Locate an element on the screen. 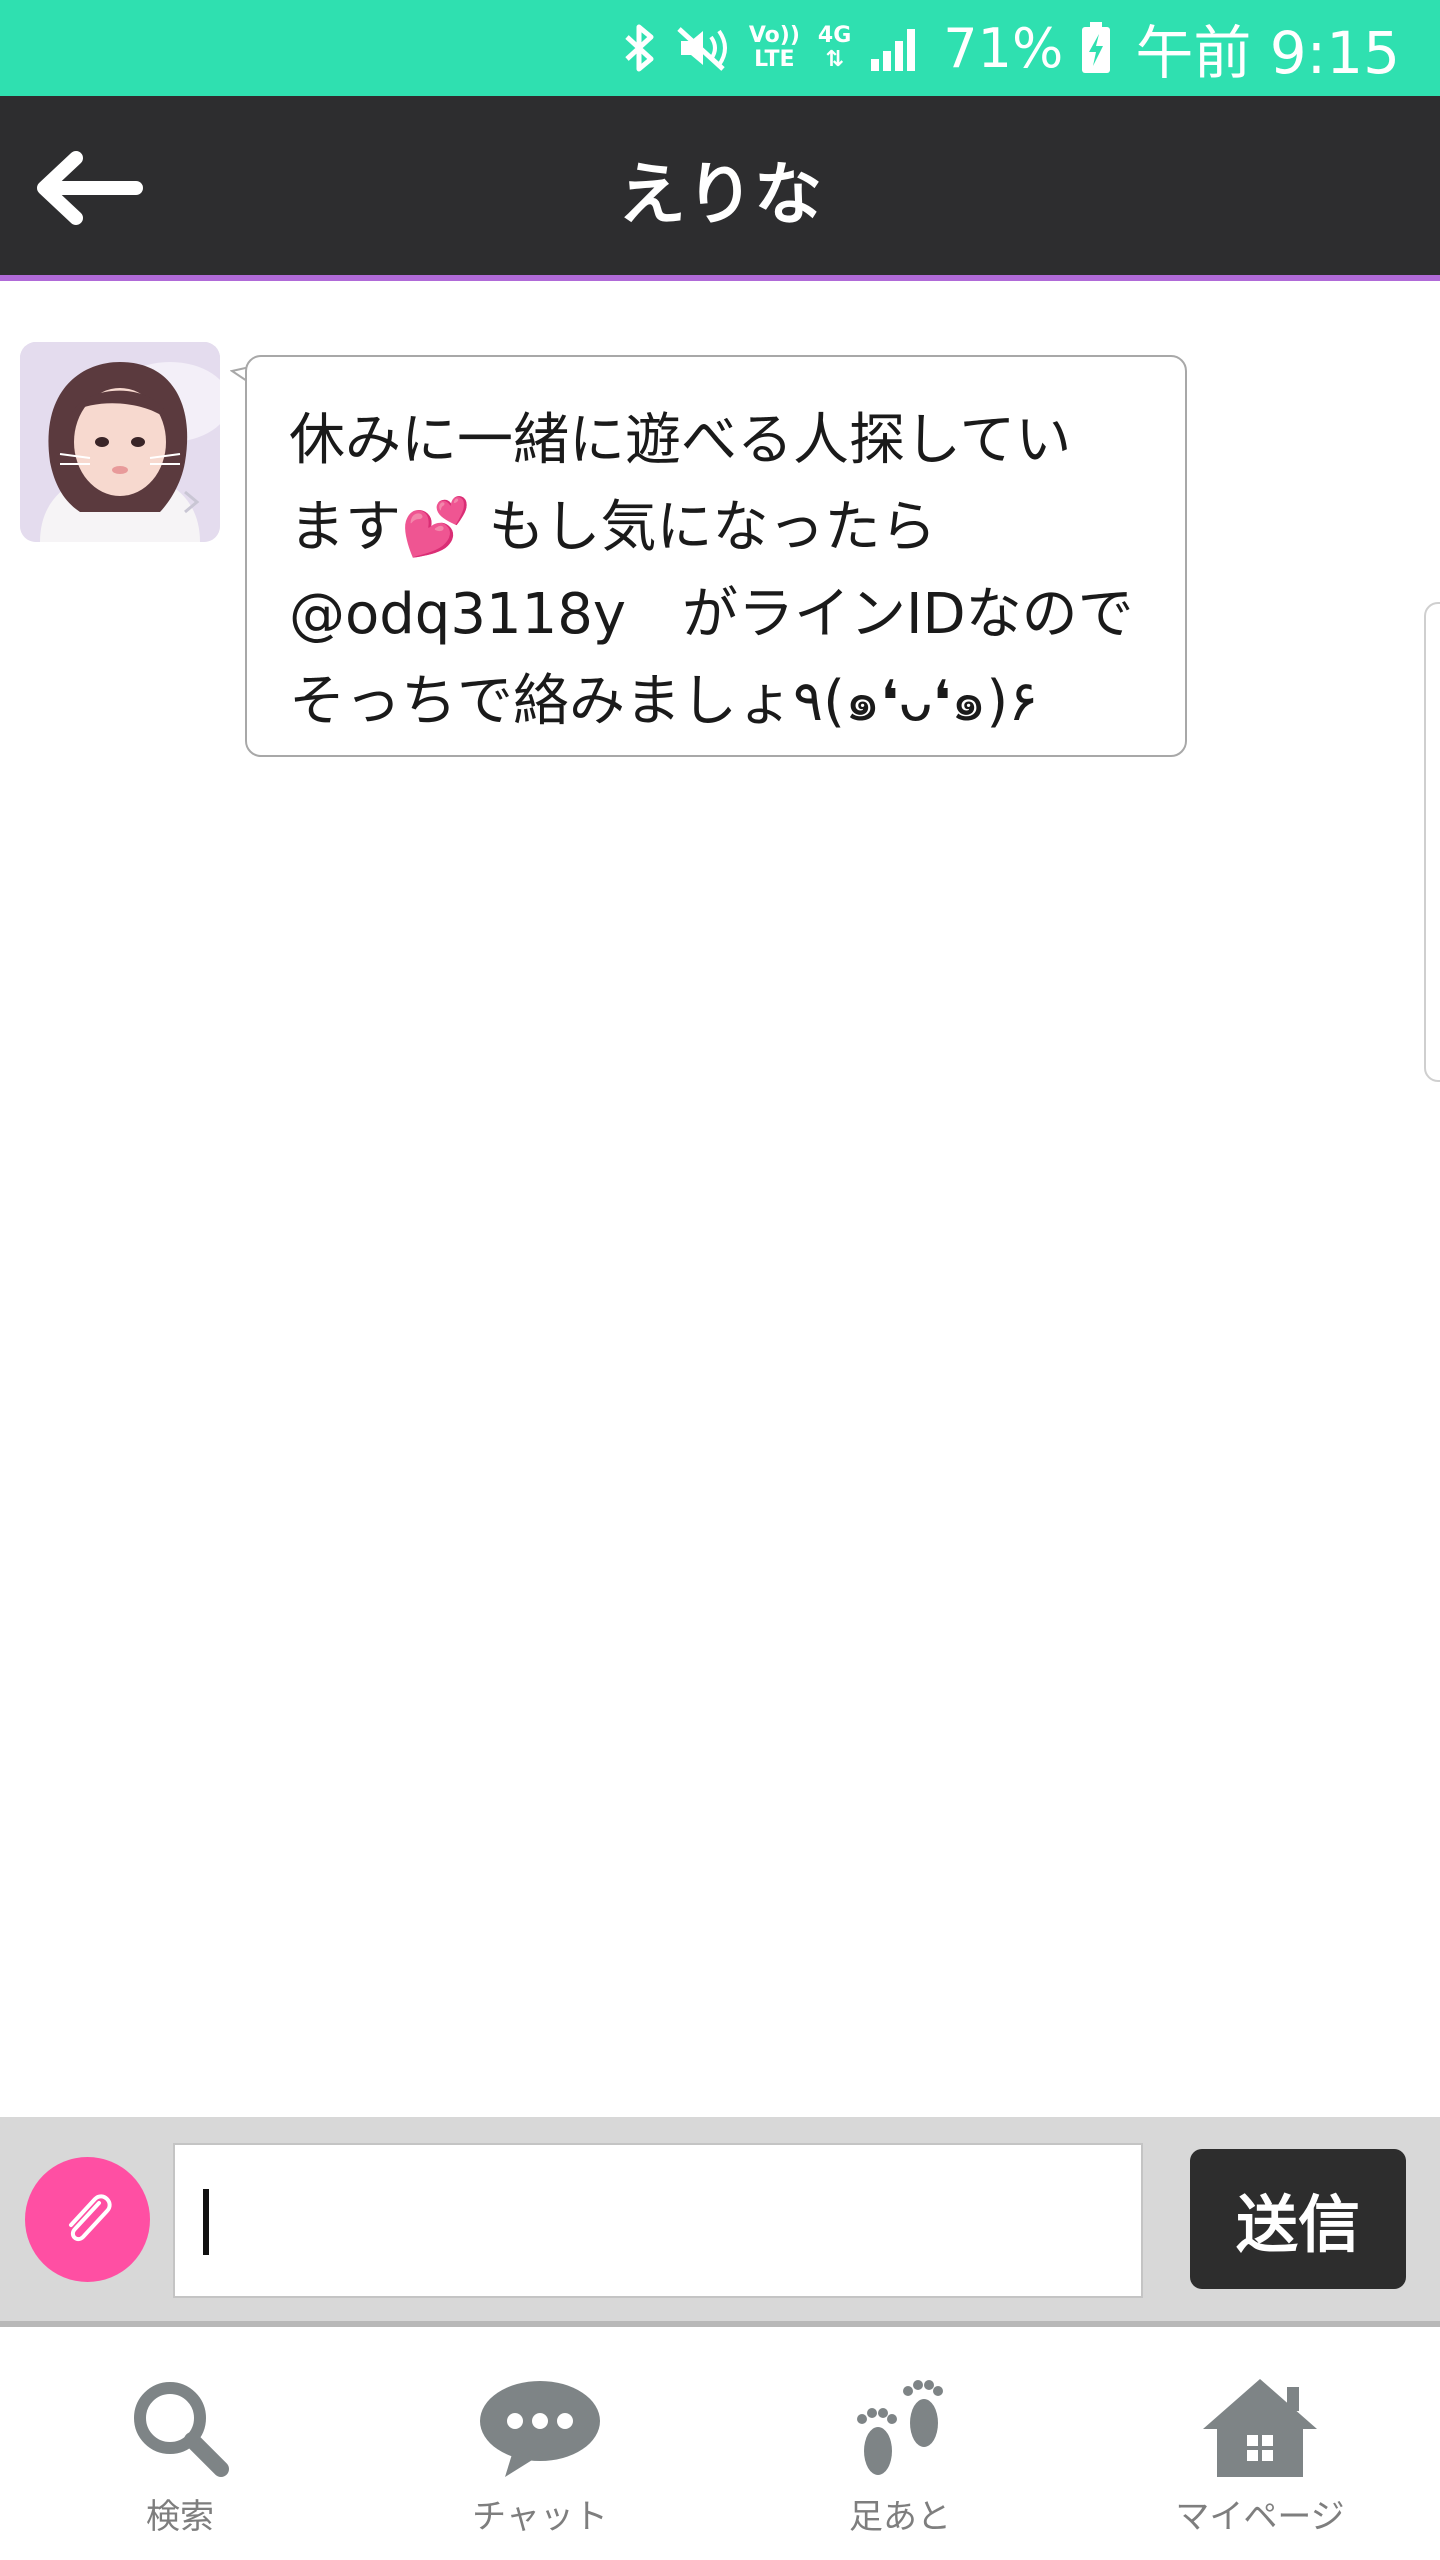 The width and height of the screenshot is (1440, 2560). nav-item-chat: チャット is located at coordinates (540, 2446).